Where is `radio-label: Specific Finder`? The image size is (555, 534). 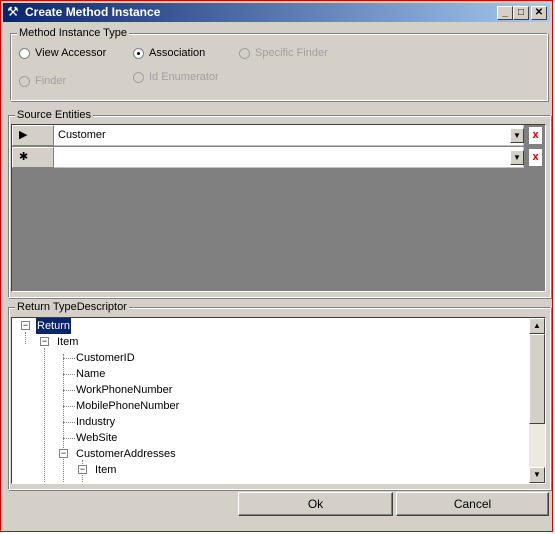 radio-label: Specific Finder is located at coordinates (291, 53).